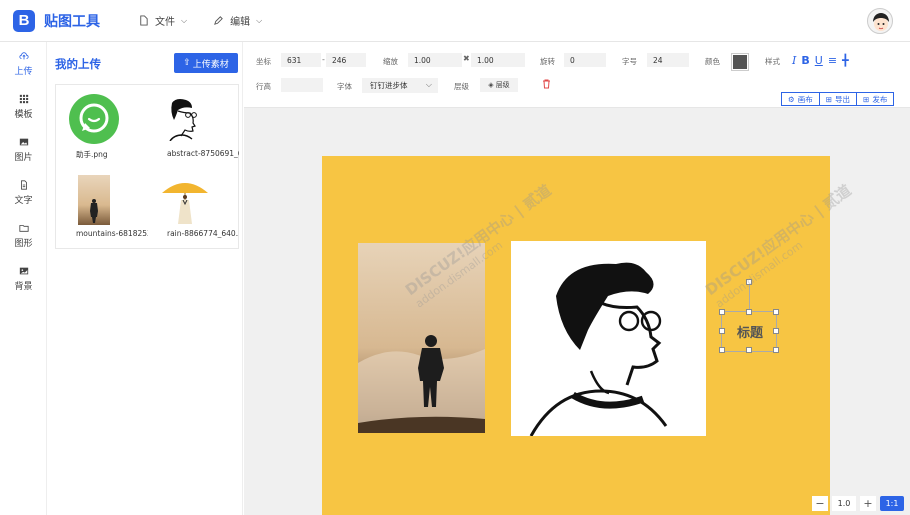 The image size is (910, 515). I want to click on rail-item-template: 模板, so click(23, 106).